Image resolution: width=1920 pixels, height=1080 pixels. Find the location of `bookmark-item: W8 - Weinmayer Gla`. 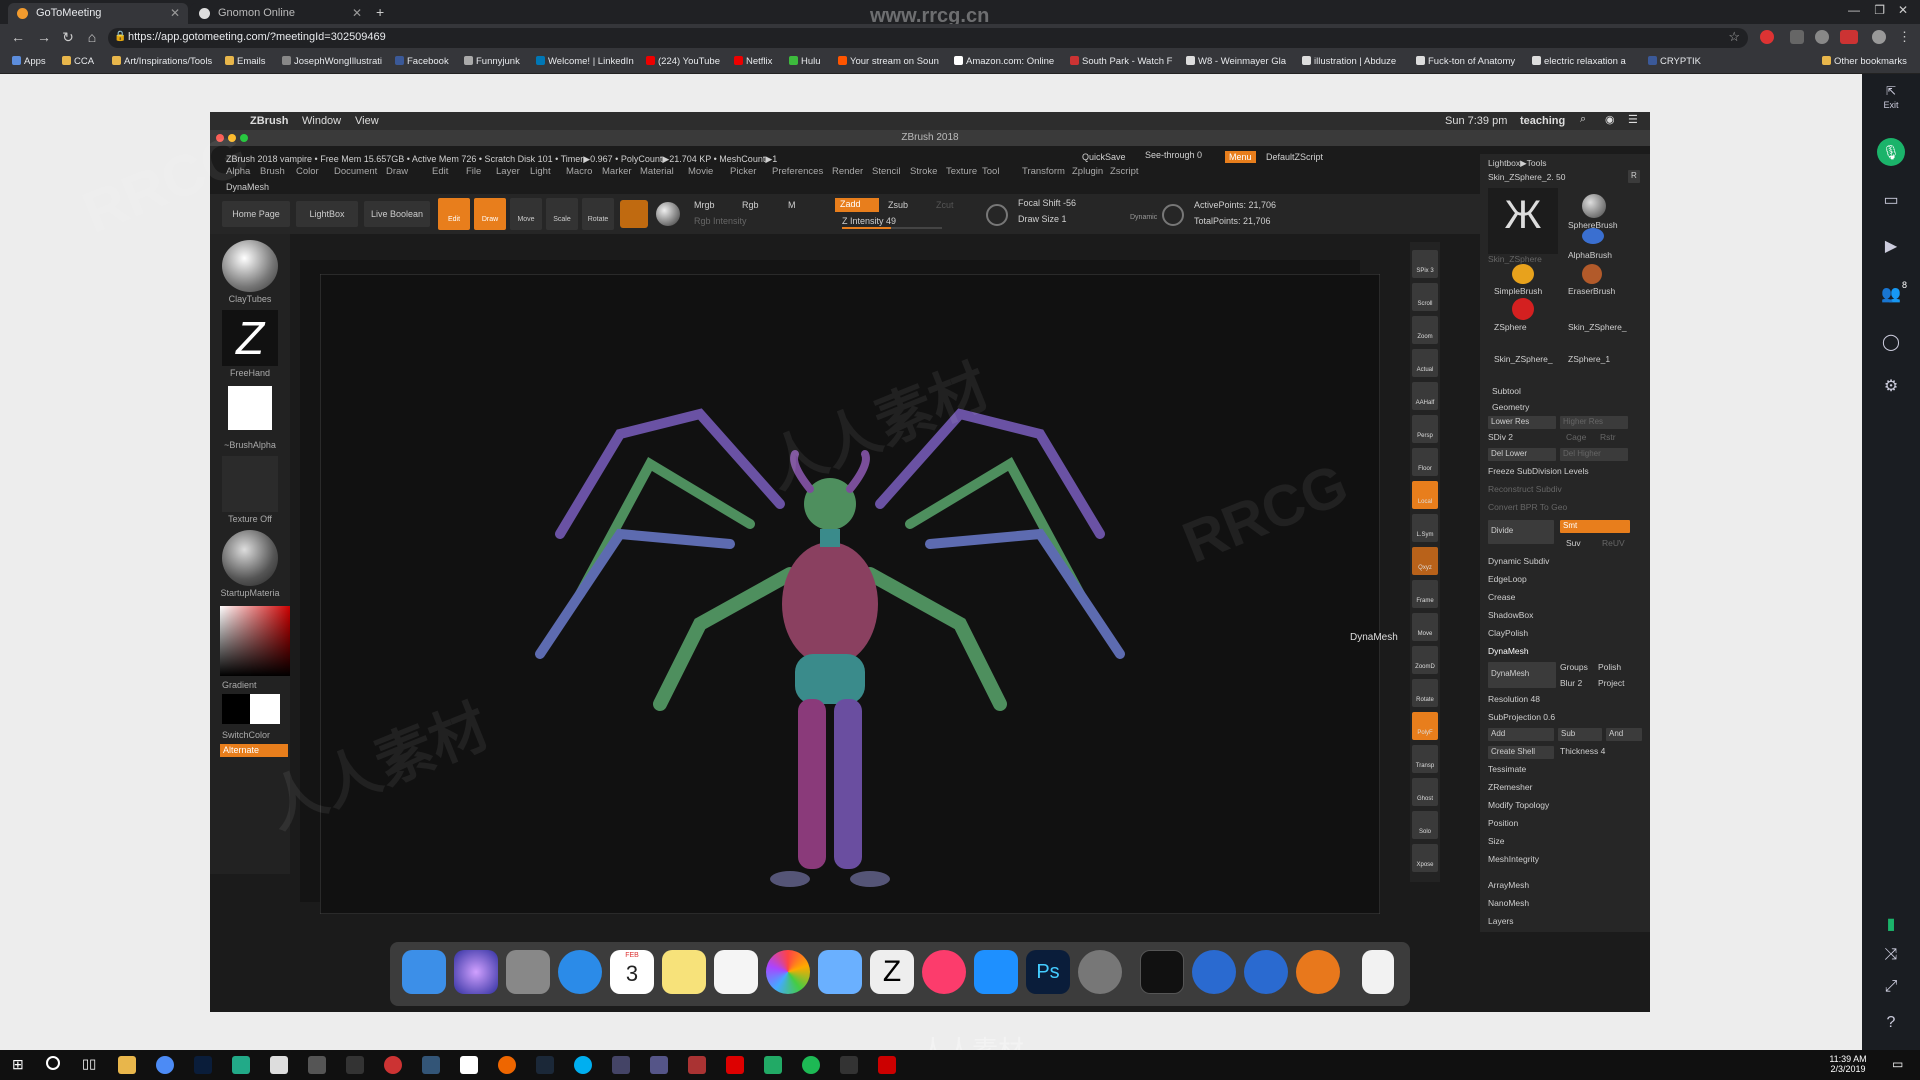

bookmark-item: W8 - Weinmayer Gla is located at coordinates (1236, 61).